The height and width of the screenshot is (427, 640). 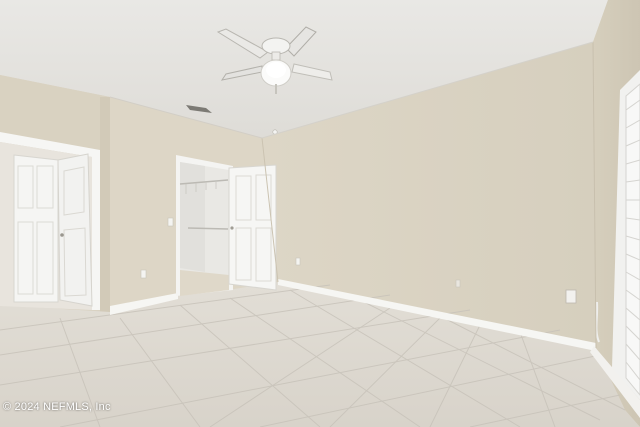 I want to click on entry-back-door, so click(x=36, y=228).